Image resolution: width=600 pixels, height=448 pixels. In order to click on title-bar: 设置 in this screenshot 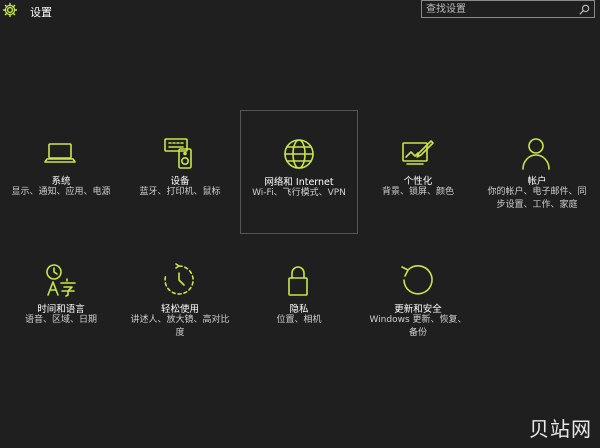, I will do `click(300, 11)`.